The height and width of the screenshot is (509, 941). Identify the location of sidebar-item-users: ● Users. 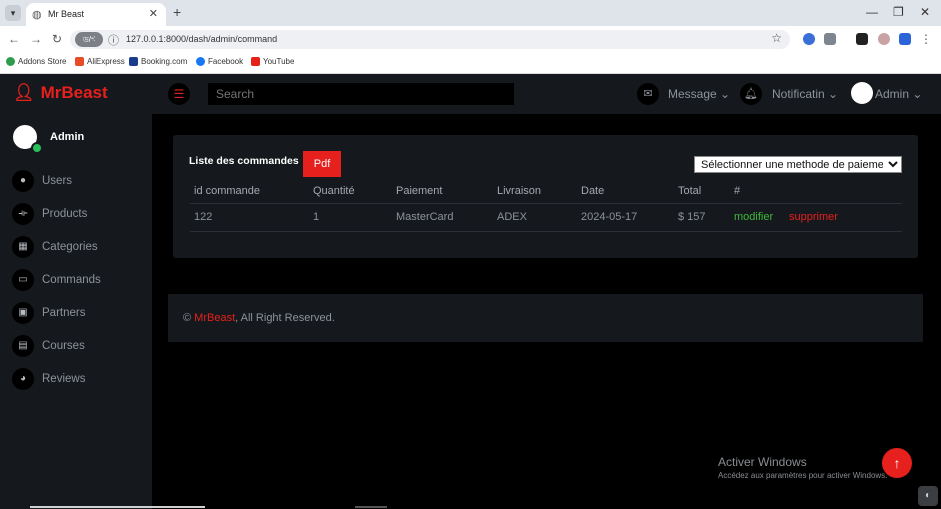
(42, 181).